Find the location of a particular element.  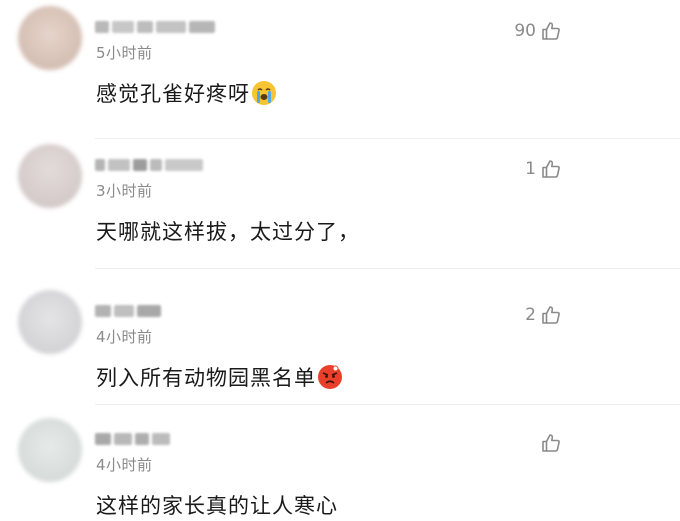

comment-time: 3小时前 is located at coordinates (124, 191).